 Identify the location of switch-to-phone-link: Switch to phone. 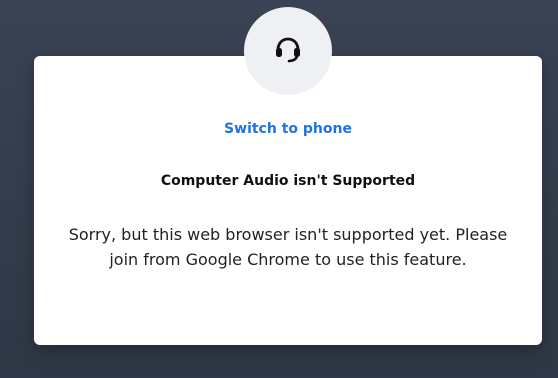
(279, 129).